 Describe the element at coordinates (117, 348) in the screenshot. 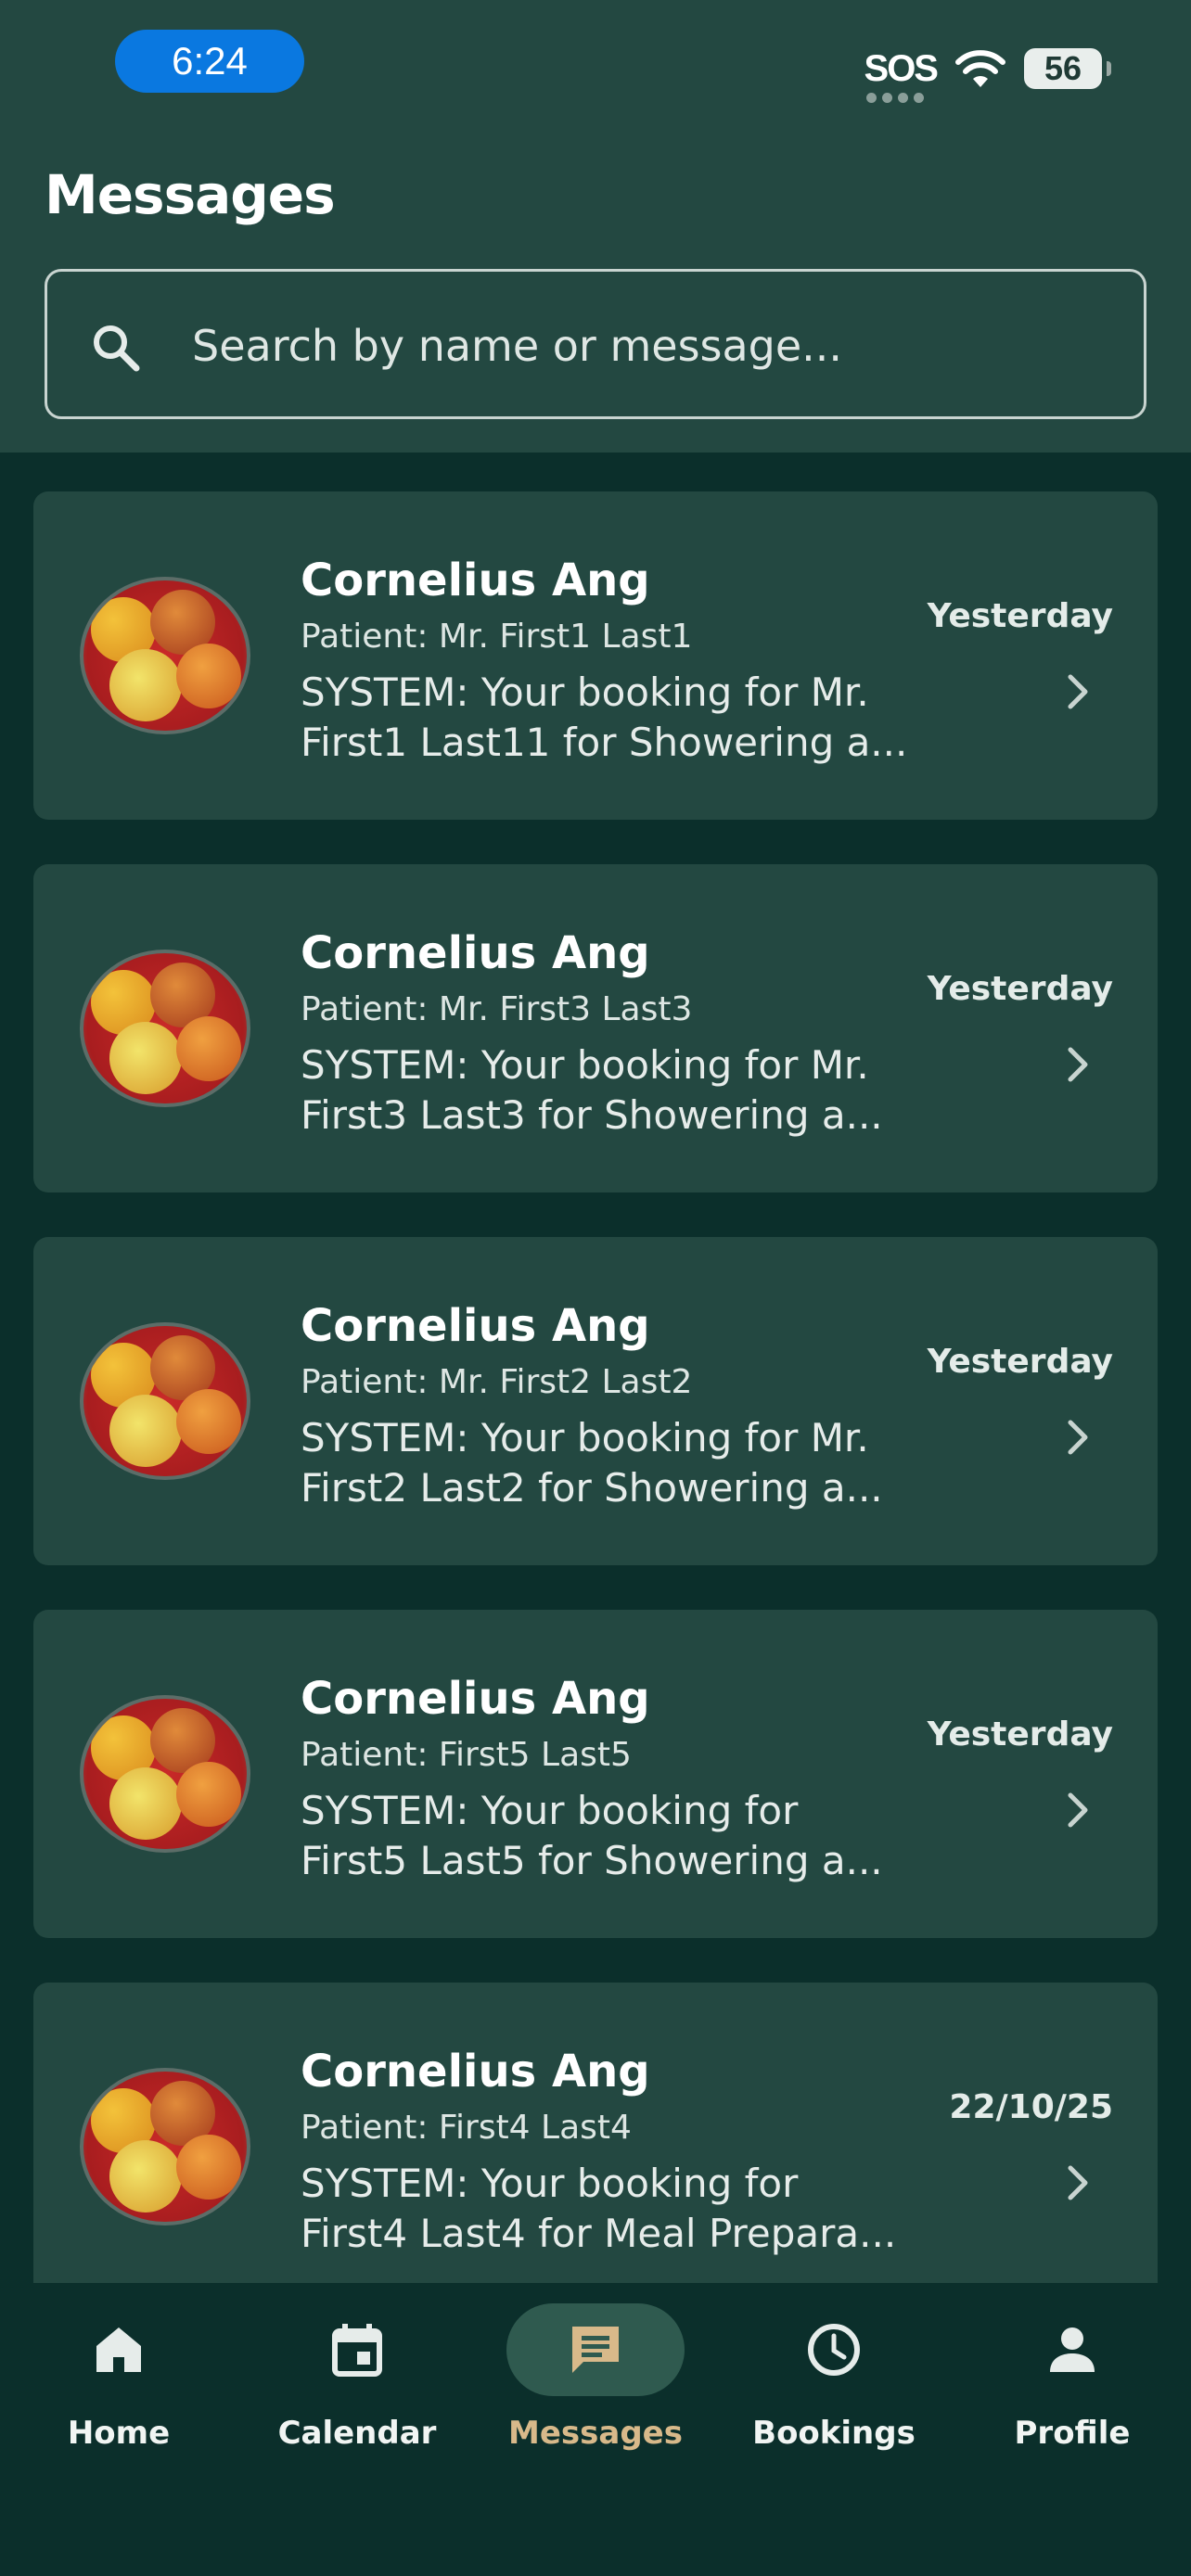

I see `search-icon` at that location.